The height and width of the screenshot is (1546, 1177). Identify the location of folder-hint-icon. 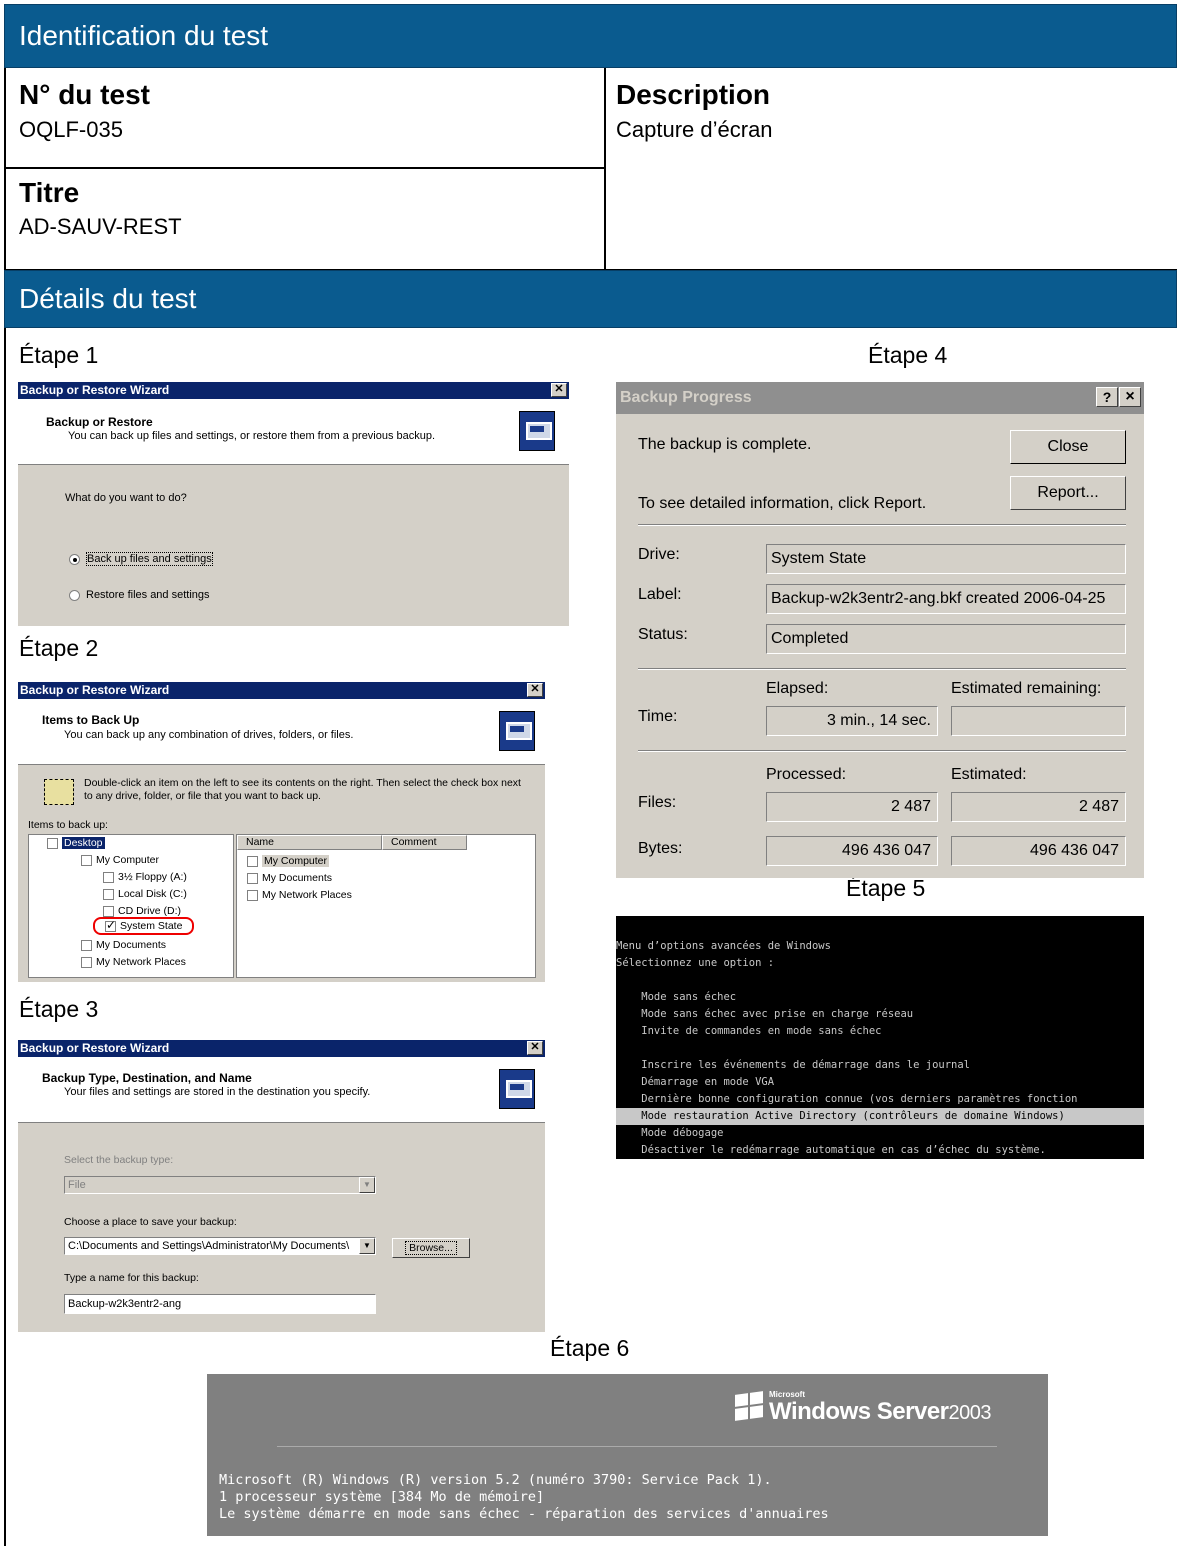
(59, 792).